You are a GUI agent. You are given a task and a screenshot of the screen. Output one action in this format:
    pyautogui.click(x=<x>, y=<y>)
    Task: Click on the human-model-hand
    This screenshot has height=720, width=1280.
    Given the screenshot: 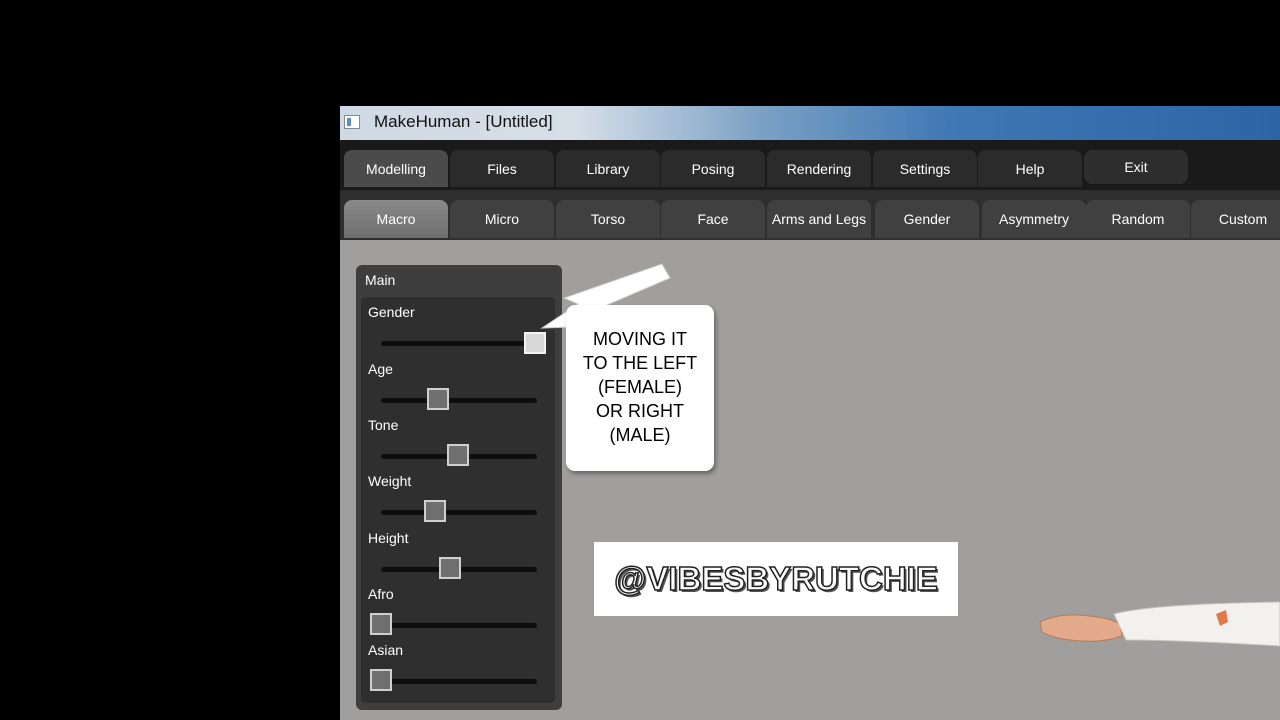 What is the action you would take?
    pyautogui.click(x=1159, y=624)
    